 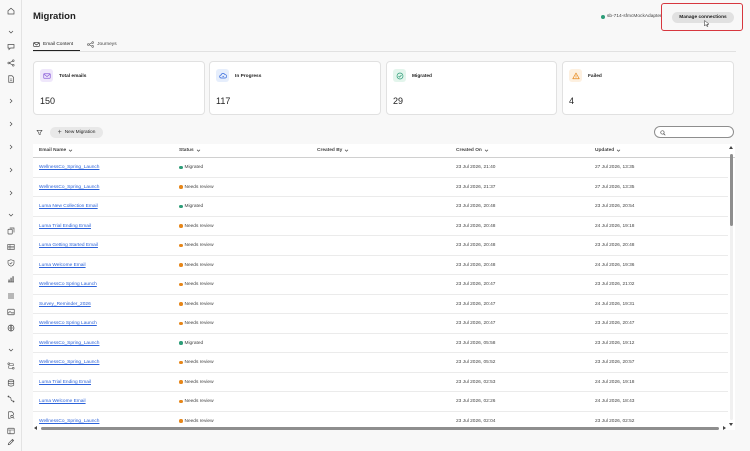 What do you see at coordinates (615, 421) in the screenshot?
I see `updated-cell: 23 Jul 2026, 02:52` at bounding box center [615, 421].